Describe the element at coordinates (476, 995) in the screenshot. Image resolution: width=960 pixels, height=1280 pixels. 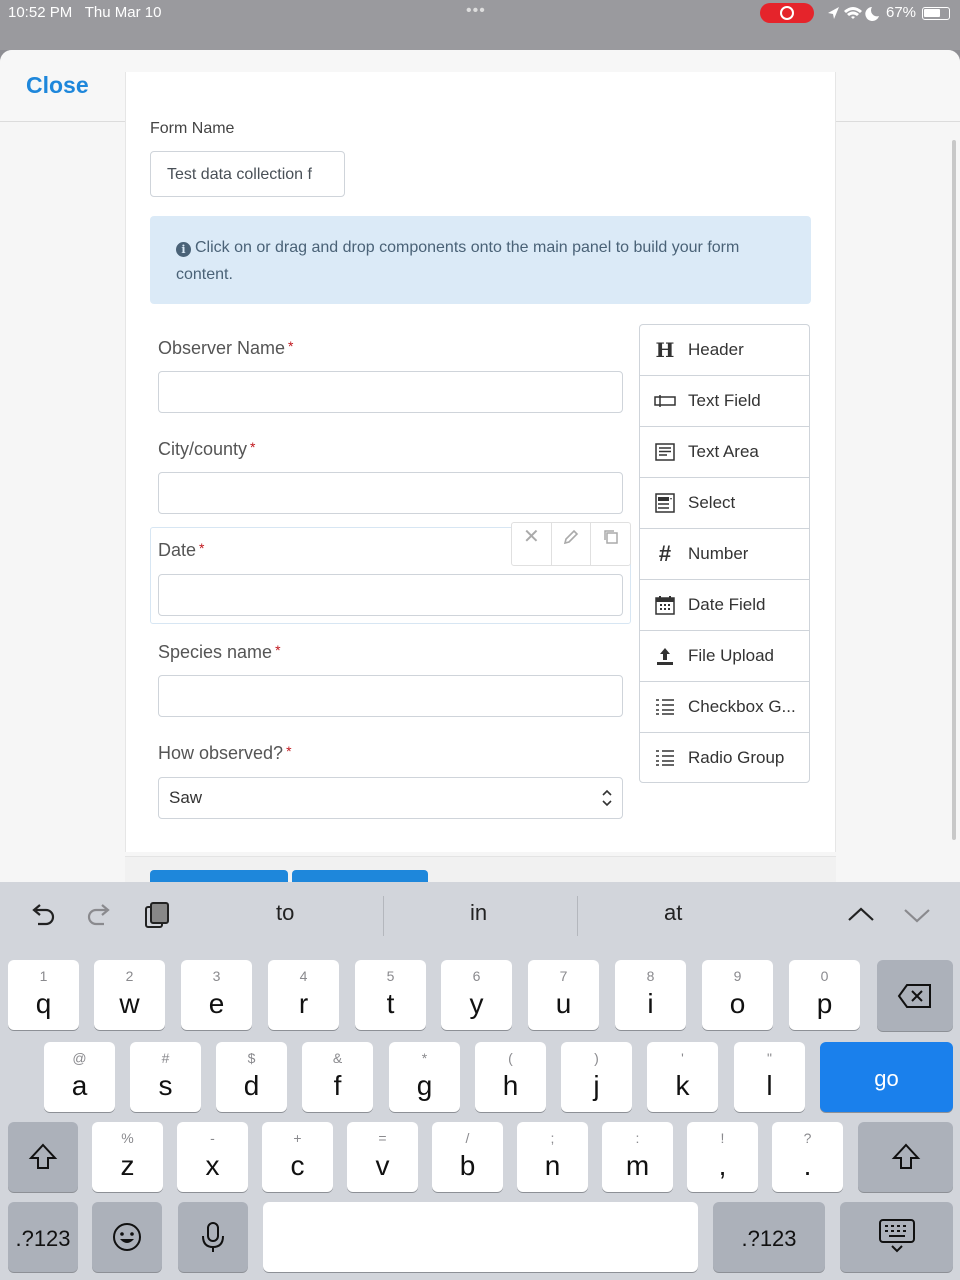
I see `key-y: 6y` at that location.